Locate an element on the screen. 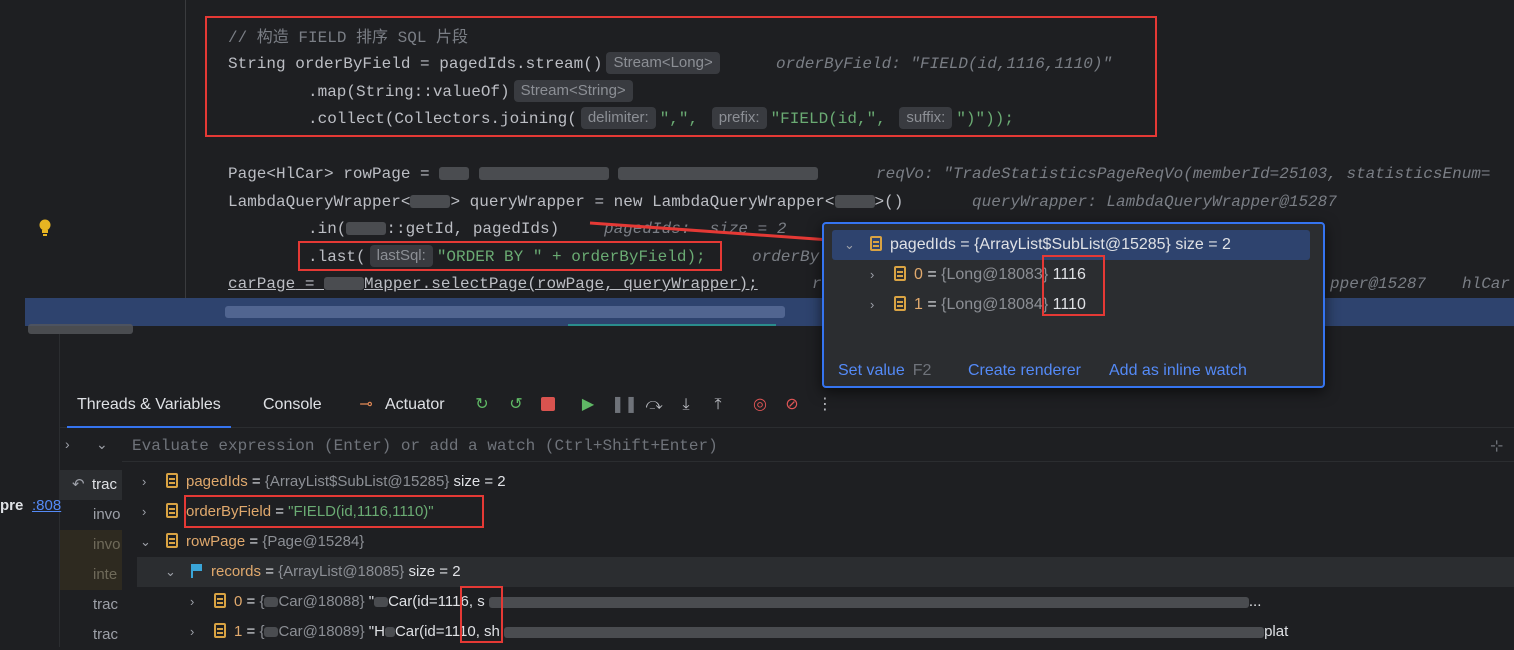 This screenshot has height=650, width=1514. variable-ref: Car@18088} is located at coordinates (321, 601).